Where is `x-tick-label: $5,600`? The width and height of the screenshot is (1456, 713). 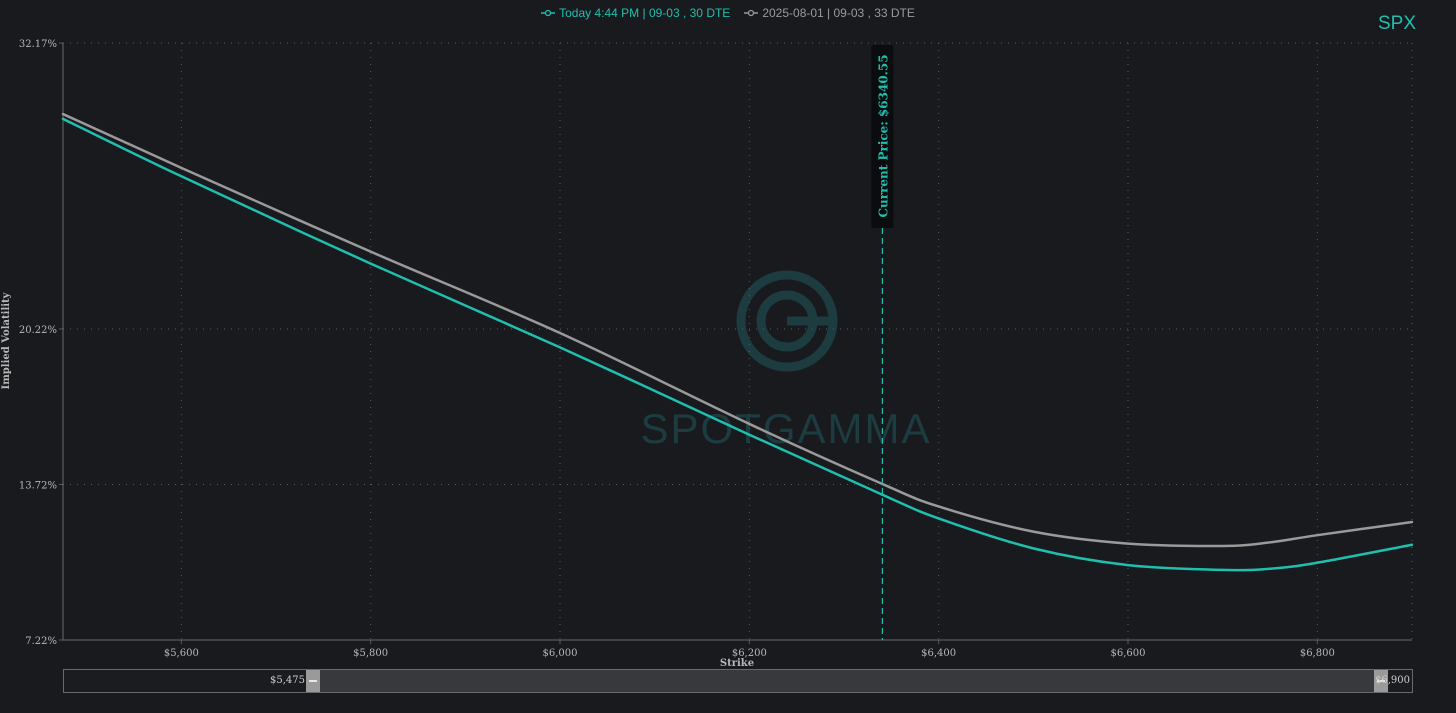
x-tick-label: $5,600 is located at coordinates (181, 653).